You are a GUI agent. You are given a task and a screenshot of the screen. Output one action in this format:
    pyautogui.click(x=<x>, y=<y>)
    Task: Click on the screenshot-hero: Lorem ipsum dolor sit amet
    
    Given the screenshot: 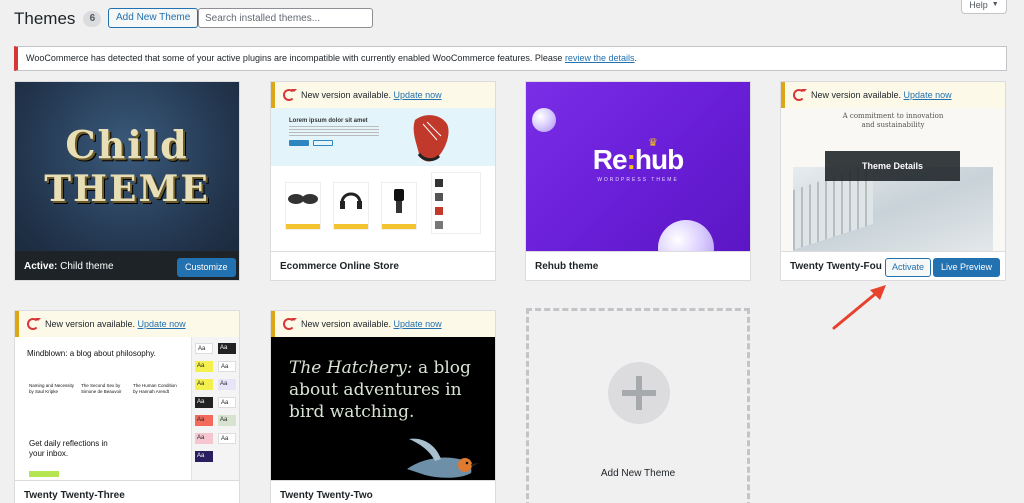 What is the action you would take?
    pyautogui.click(x=383, y=137)
    